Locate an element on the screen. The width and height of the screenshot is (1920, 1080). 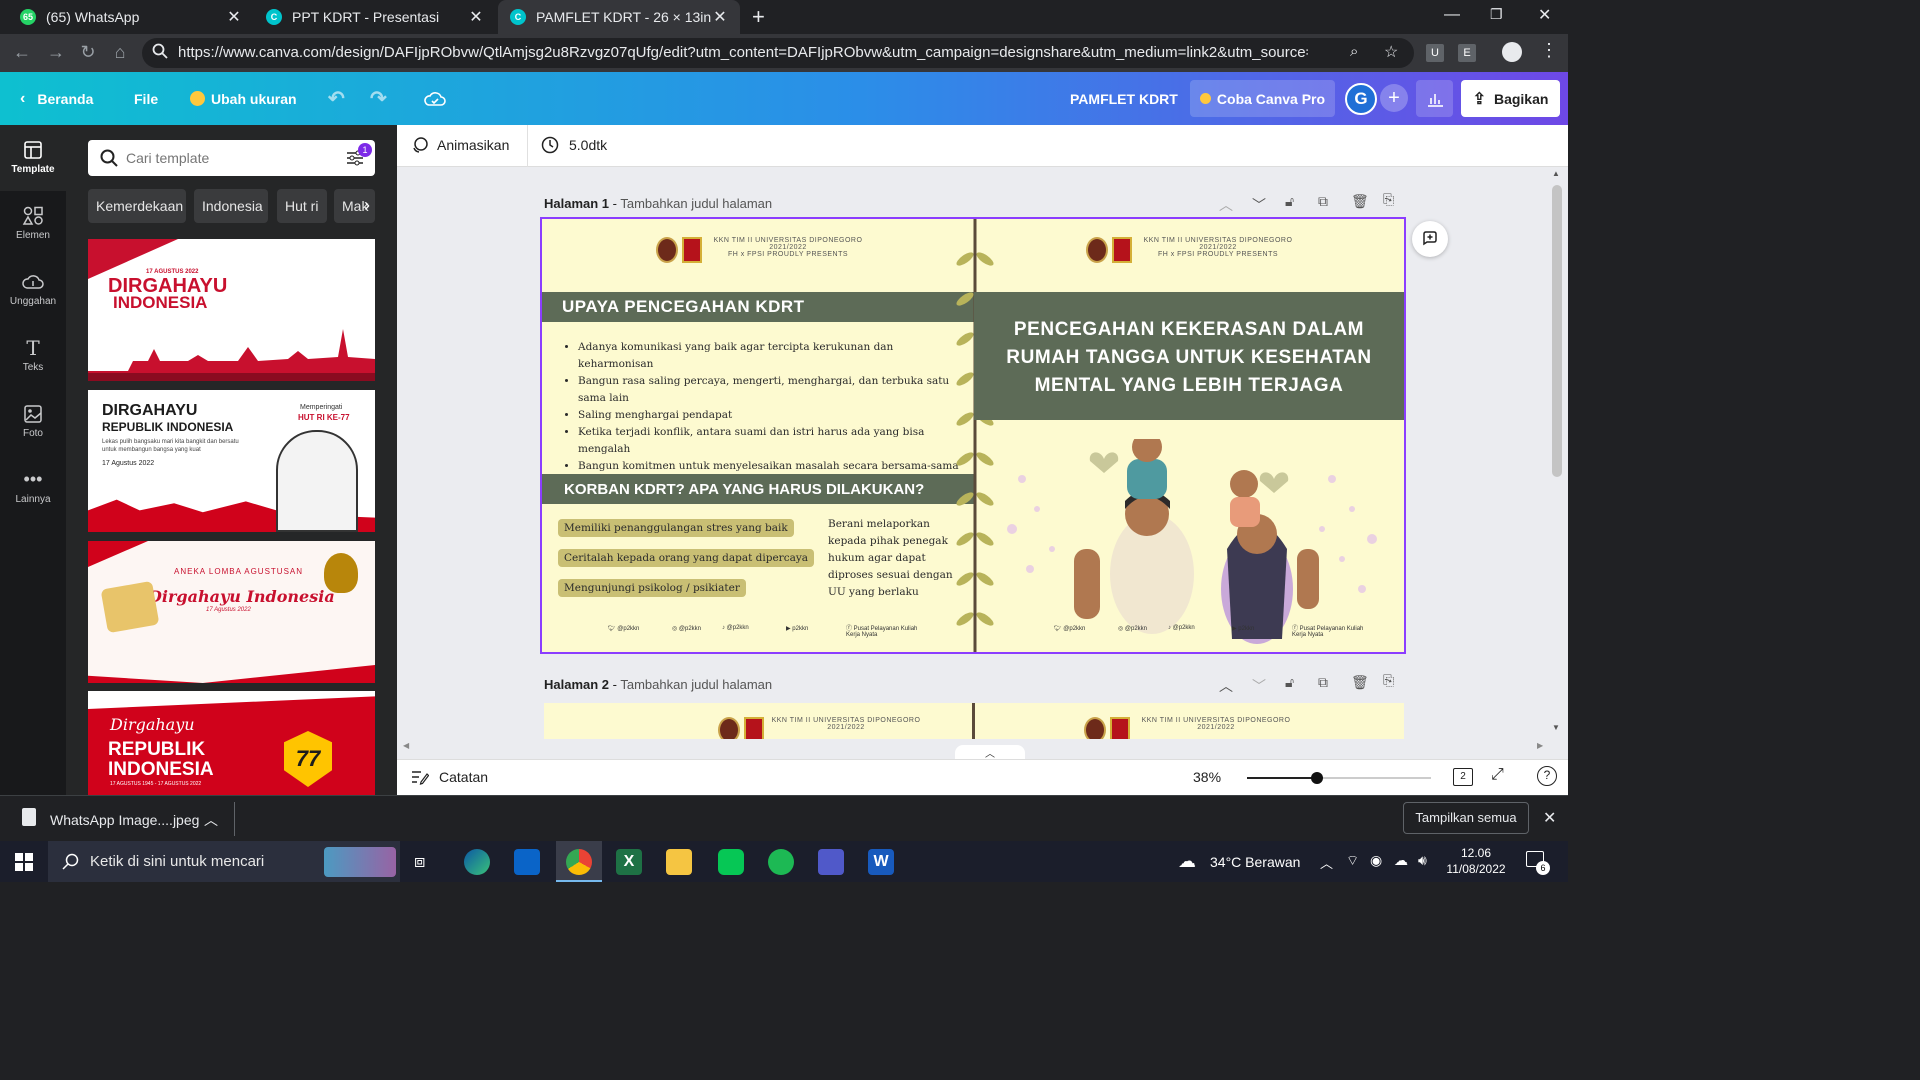
forward-icon: → is located at coordinates (56, 52).